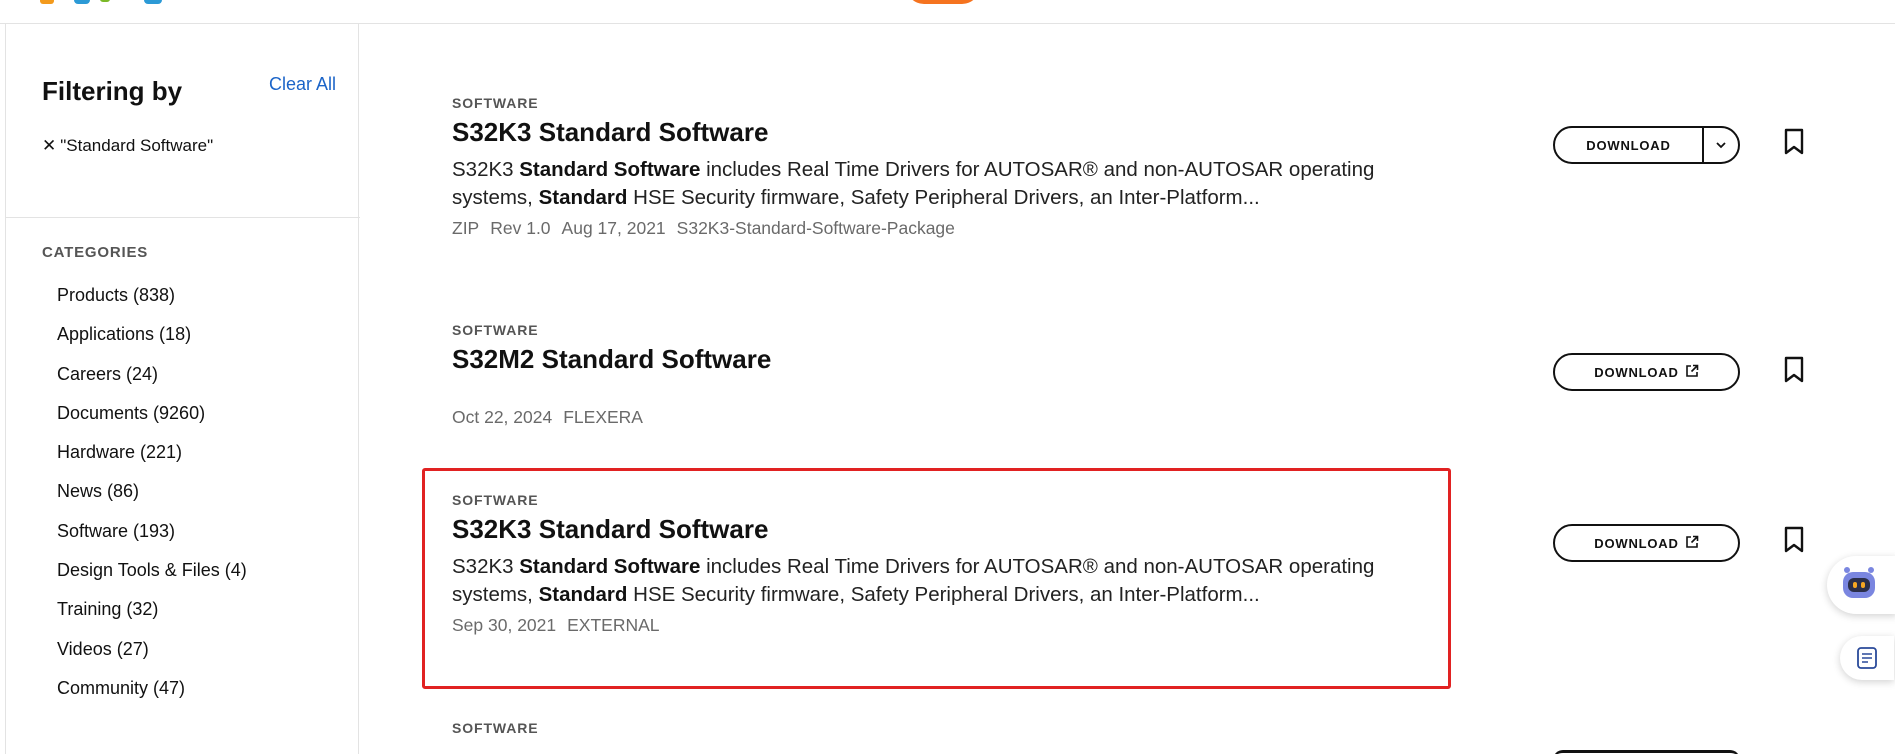 Image resolution: width=1895 pixels, height=754 pixels. I want to click on chat-bot-button, so click(1861, 585).